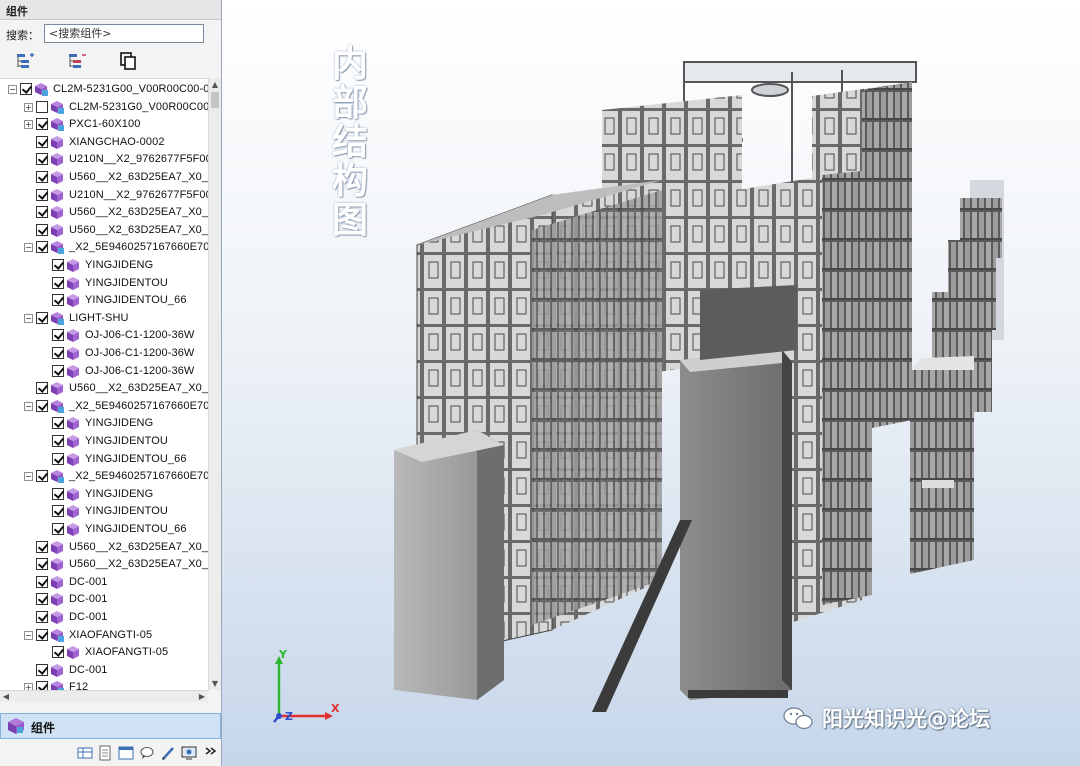  I want to click on scroll-thumb, so click(215, 100).